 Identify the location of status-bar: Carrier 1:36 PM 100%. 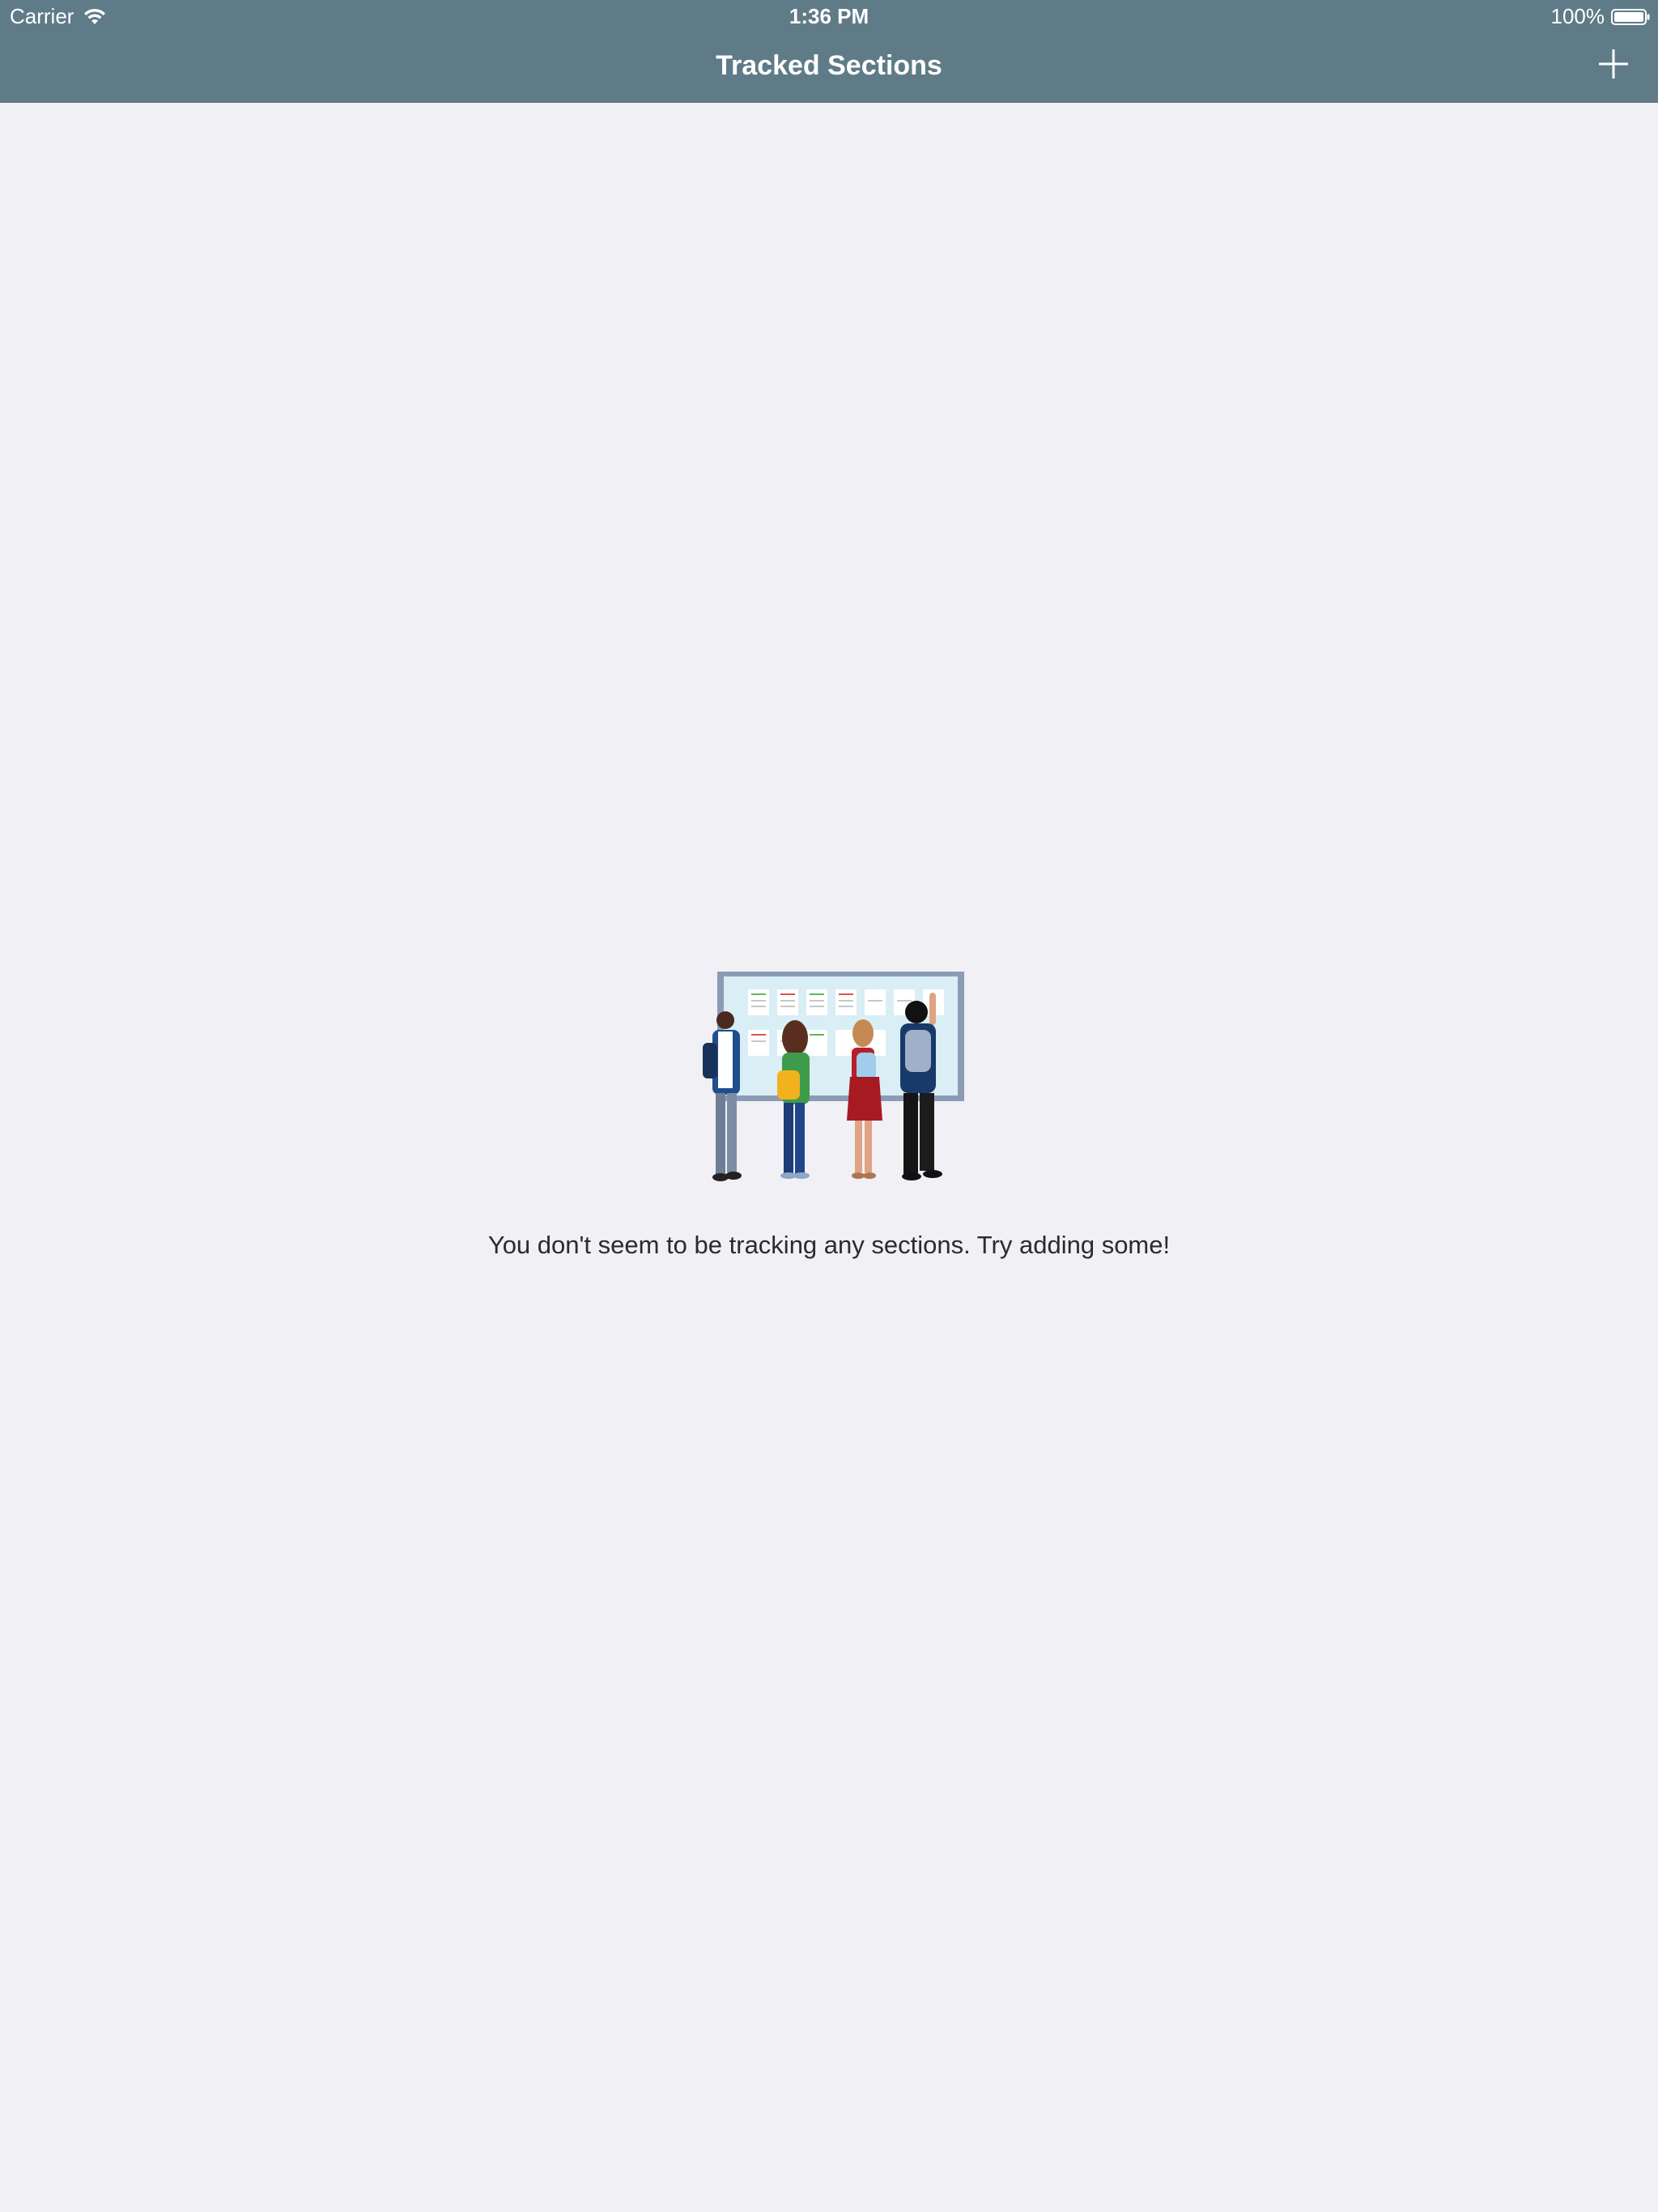
(829, 16).